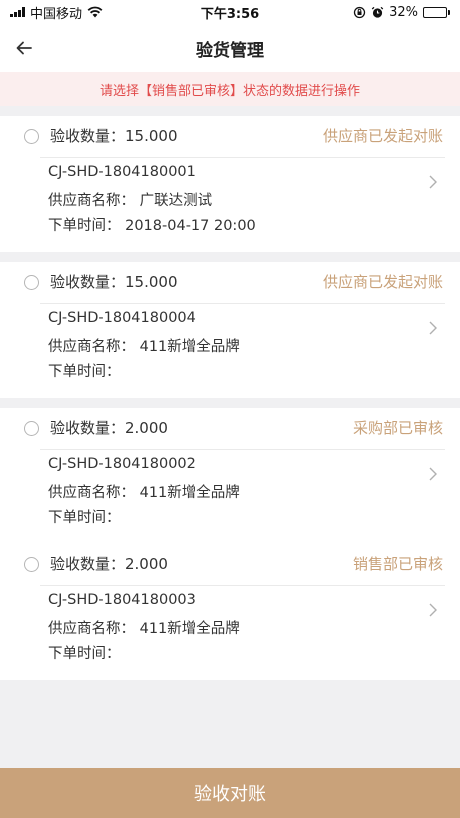  Describe the element at coordinates (122, 600) in the screenshot. I see `order-code: CJ-SHD-1804180003` at that location.